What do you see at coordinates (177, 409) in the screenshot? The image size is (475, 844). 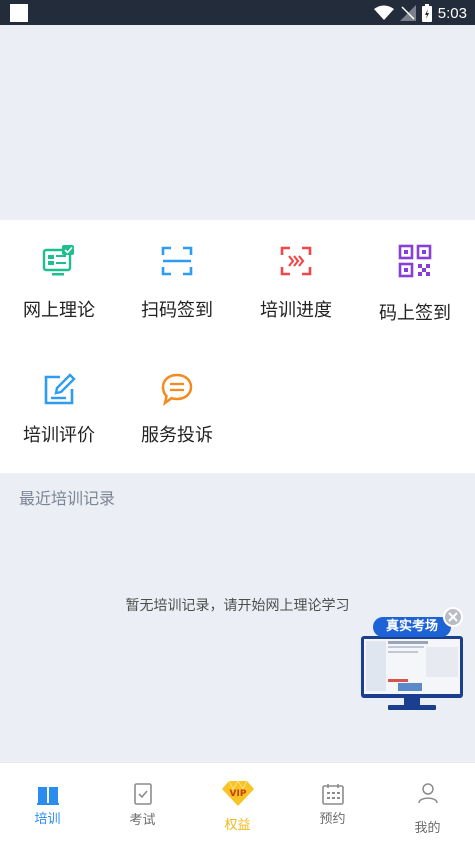 I see `menu-item-service-complaint: 服务投诉` at bounding box center [177, 409].